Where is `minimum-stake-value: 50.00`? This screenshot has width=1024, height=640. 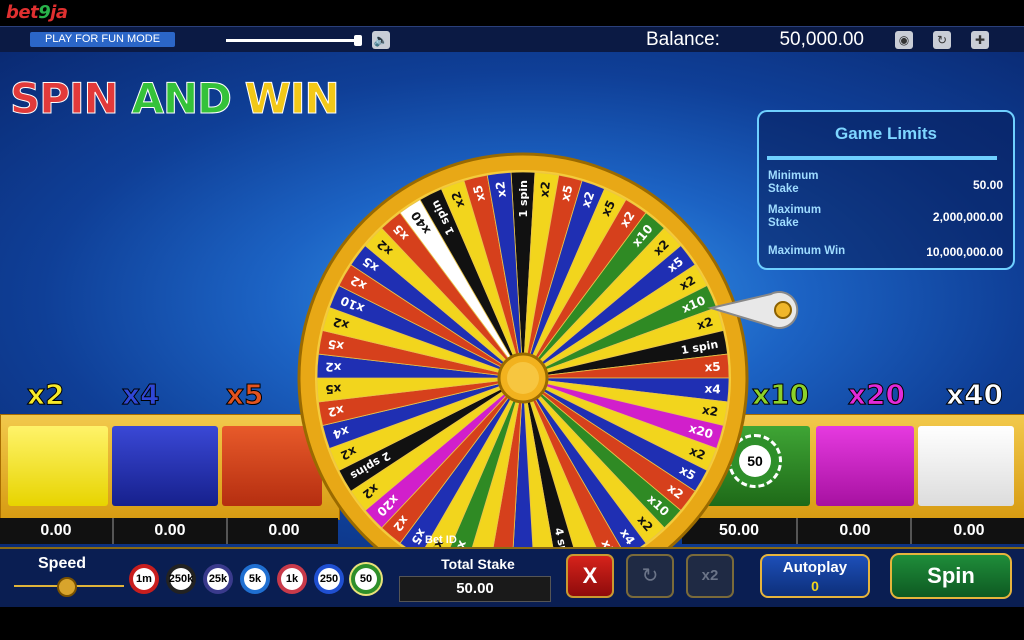 minimum-stake-value: 50.00 is located at coordinates (987, 185).